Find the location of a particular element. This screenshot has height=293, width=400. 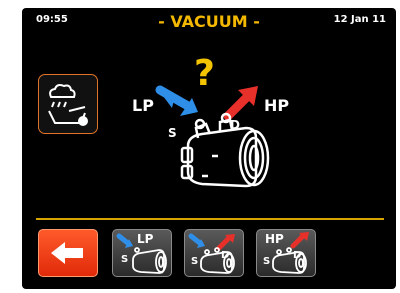

btn-hp-s-label: S is located at coordinates (267, 261).